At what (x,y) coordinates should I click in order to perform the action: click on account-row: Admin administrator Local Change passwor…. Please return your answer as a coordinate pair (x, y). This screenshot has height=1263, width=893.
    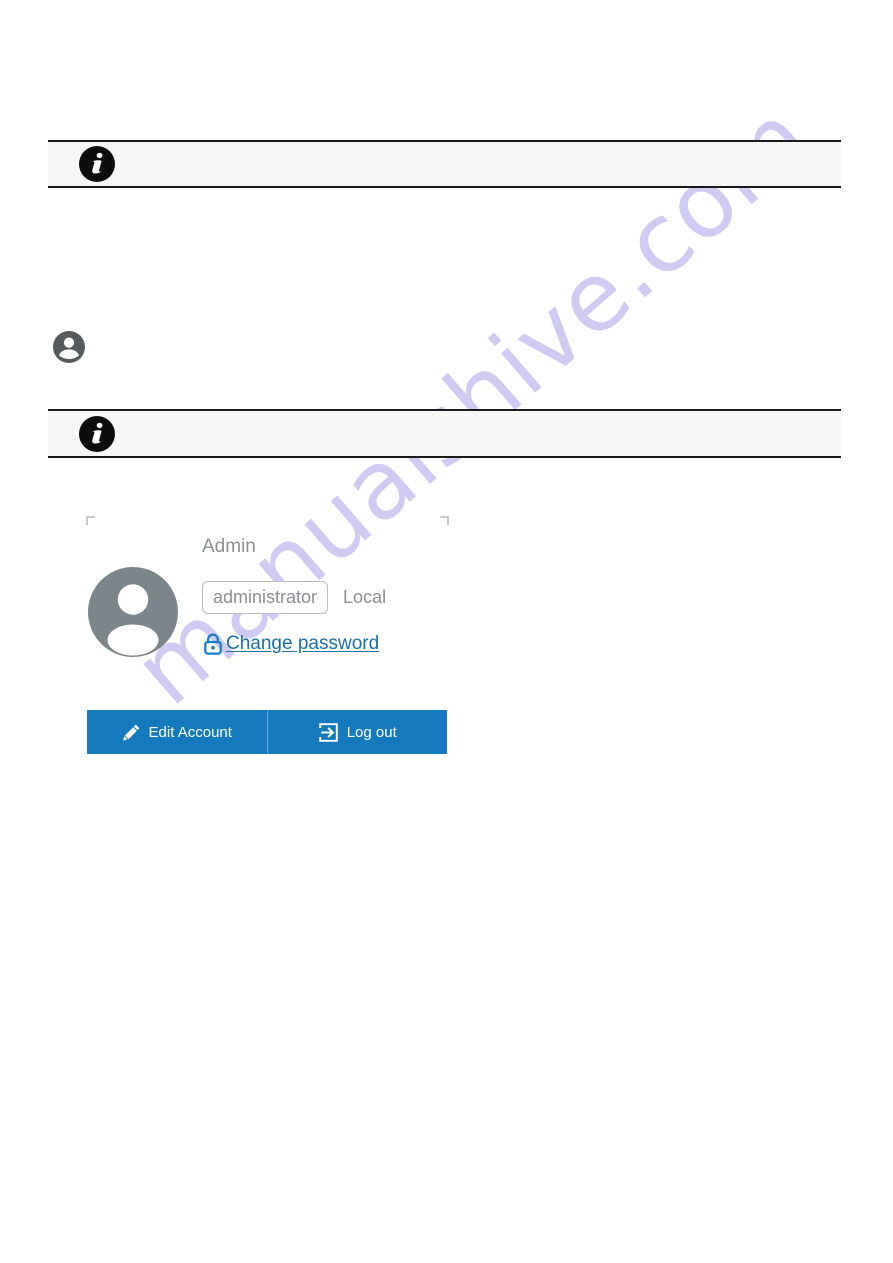
    Looking at the image, I should click on (266, 597).